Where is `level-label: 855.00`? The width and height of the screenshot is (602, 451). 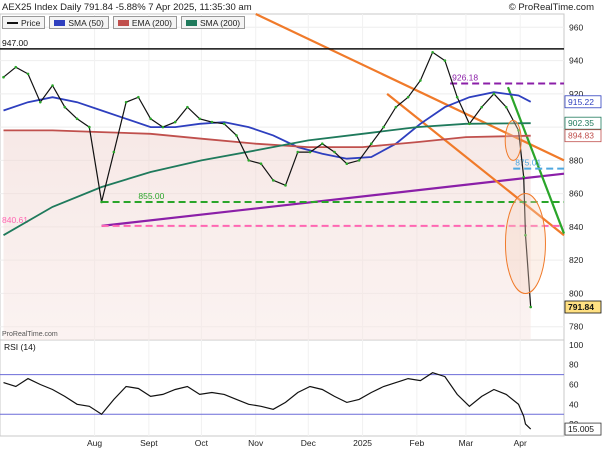 level-label: 855.00 is located at coordinates (151, 196).